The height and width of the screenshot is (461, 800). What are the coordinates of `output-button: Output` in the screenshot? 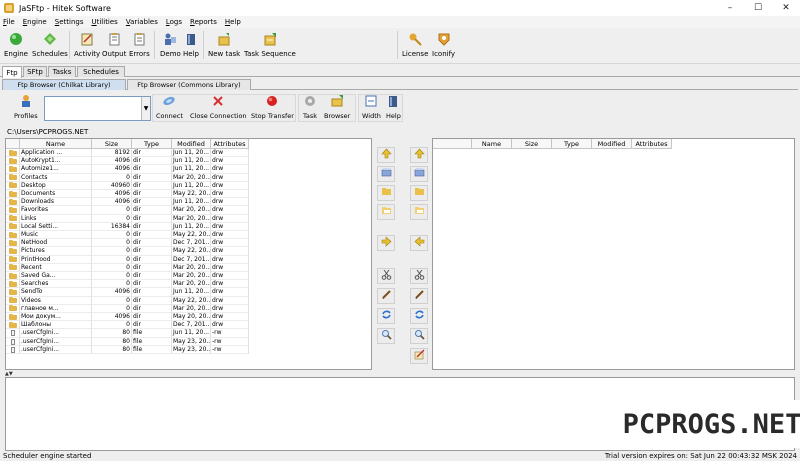 It's located at (114, 44).